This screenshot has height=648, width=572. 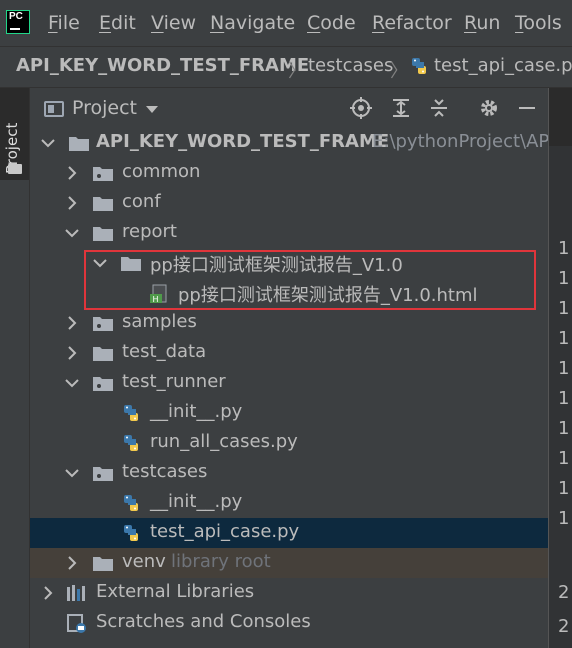 I want to click on breadcrumb-file: test_api_case.py, so click(x=503, y=65).